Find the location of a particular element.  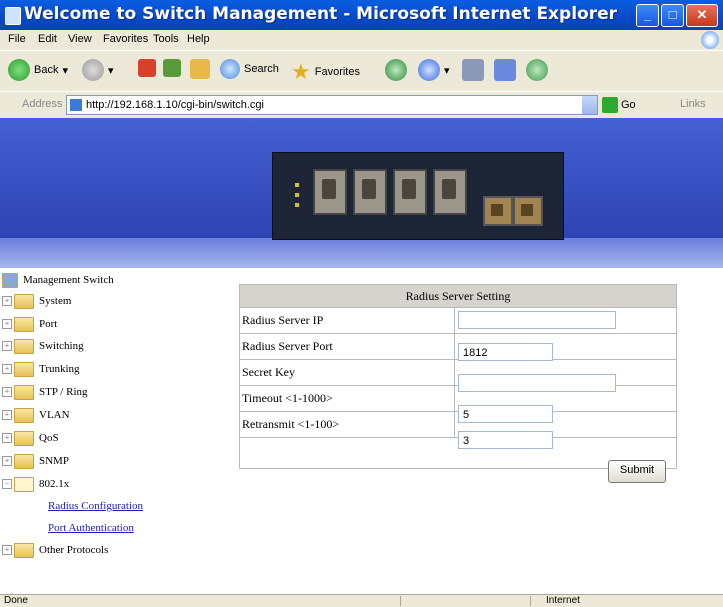

sfp-port-1-icon is located at coordinates (498, 211).